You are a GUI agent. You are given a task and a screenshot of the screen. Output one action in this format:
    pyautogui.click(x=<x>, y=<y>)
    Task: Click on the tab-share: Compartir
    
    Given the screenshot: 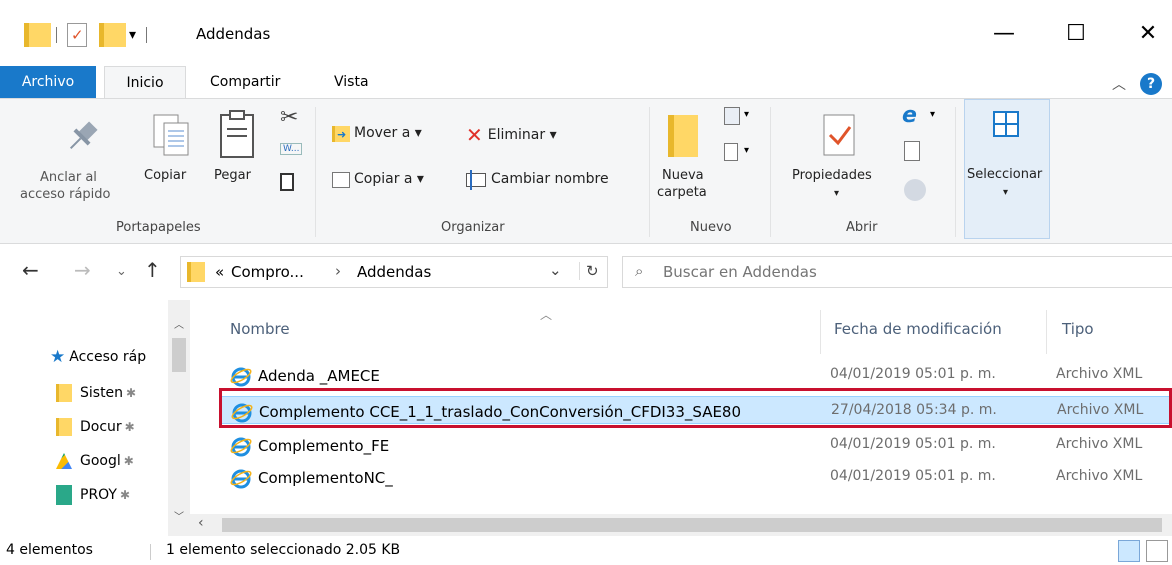 What is the action you would take?
    pyautogui.click(x=245, y=82)
    